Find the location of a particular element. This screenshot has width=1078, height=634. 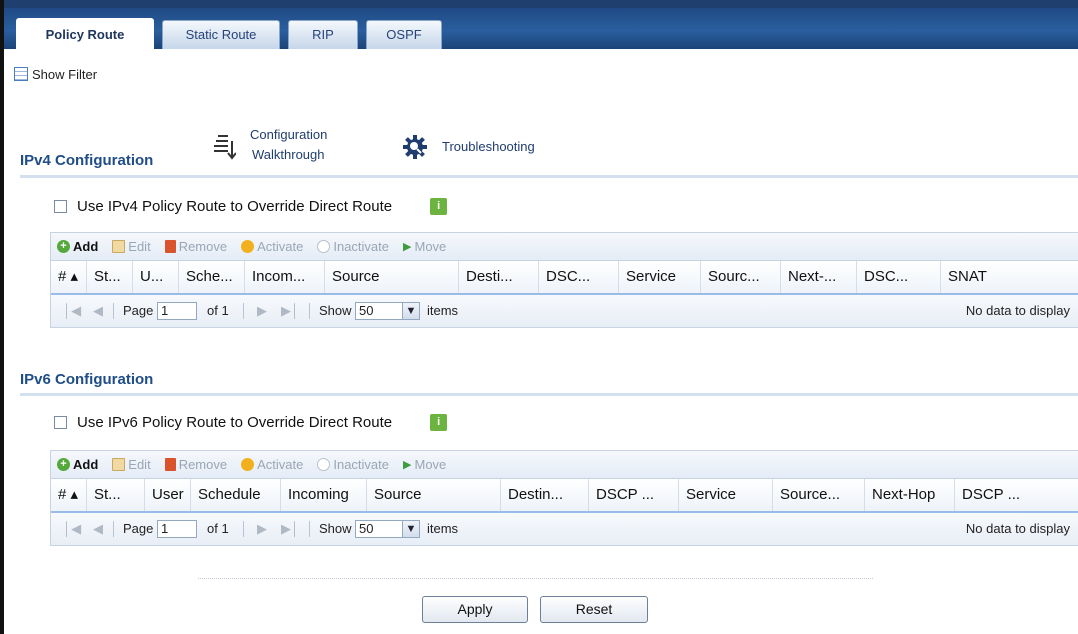

edit-icon is located at coordinates (119, 246).